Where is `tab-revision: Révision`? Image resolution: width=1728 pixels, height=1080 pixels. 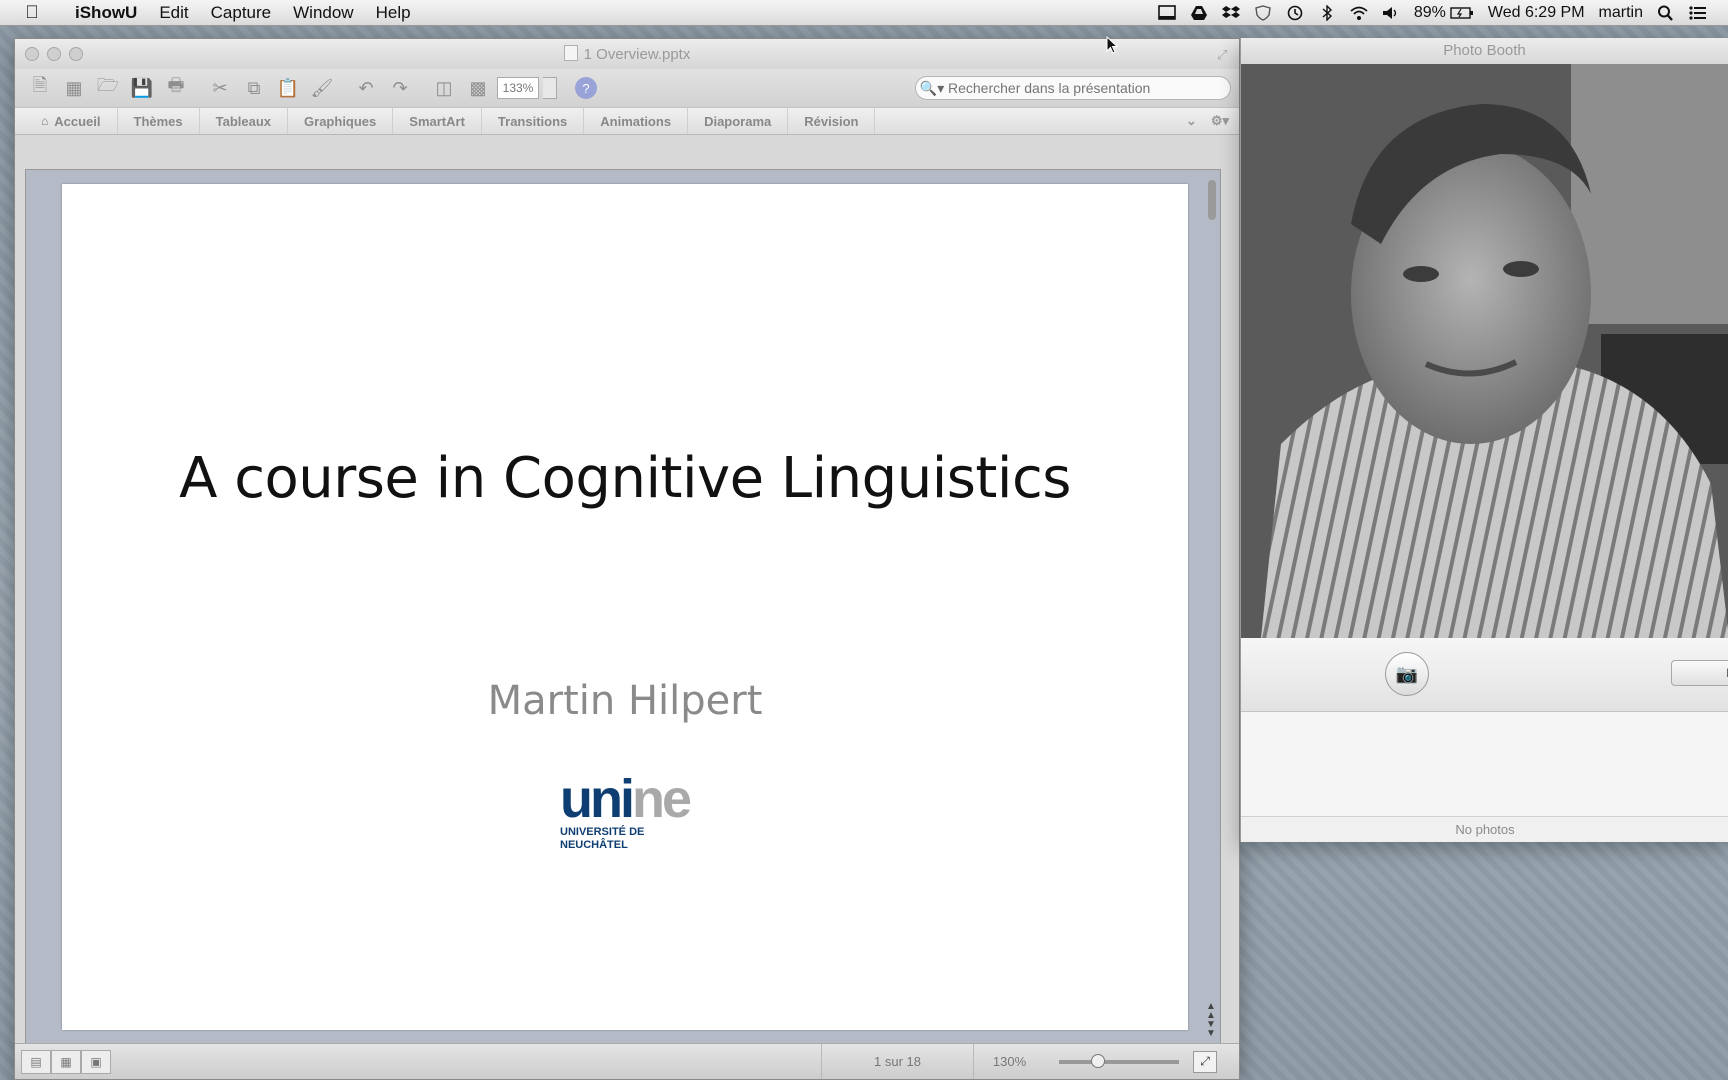
tab-revision: Révision is located at coordinates (832, 121).